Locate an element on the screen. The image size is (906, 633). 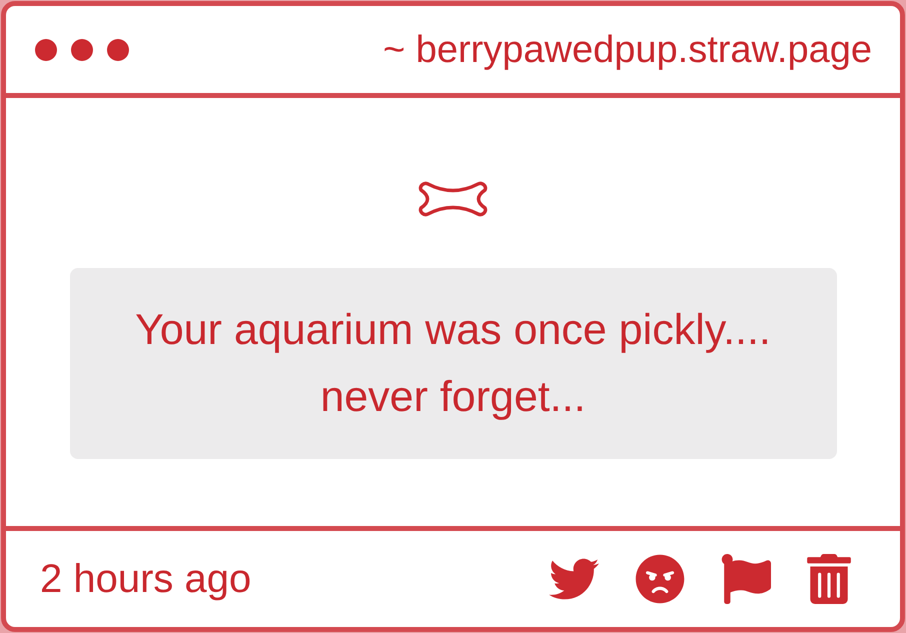
trash-icon is located at coordinates (829, 579).